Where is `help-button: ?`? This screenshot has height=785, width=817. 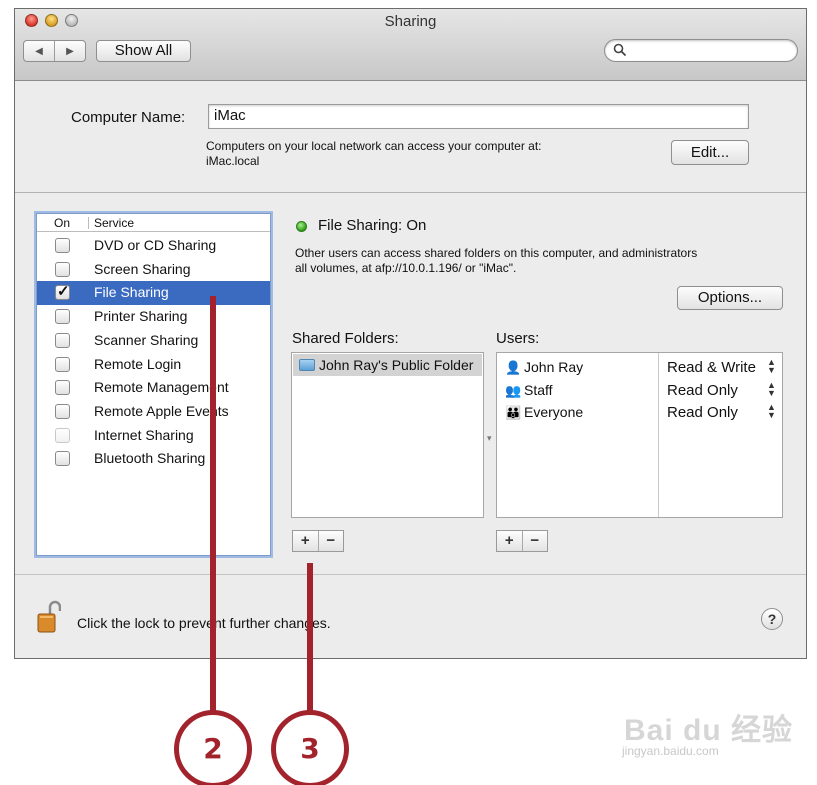 help-button: ? is located at coordinates (772, 619).